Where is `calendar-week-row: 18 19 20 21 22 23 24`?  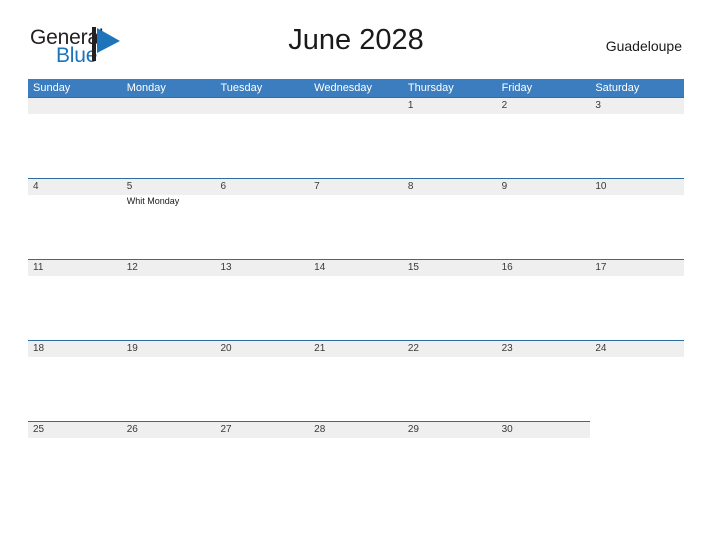 calendar-week-row: 18 19 20 21 22 23 24 is located at coordinates (356, 380).